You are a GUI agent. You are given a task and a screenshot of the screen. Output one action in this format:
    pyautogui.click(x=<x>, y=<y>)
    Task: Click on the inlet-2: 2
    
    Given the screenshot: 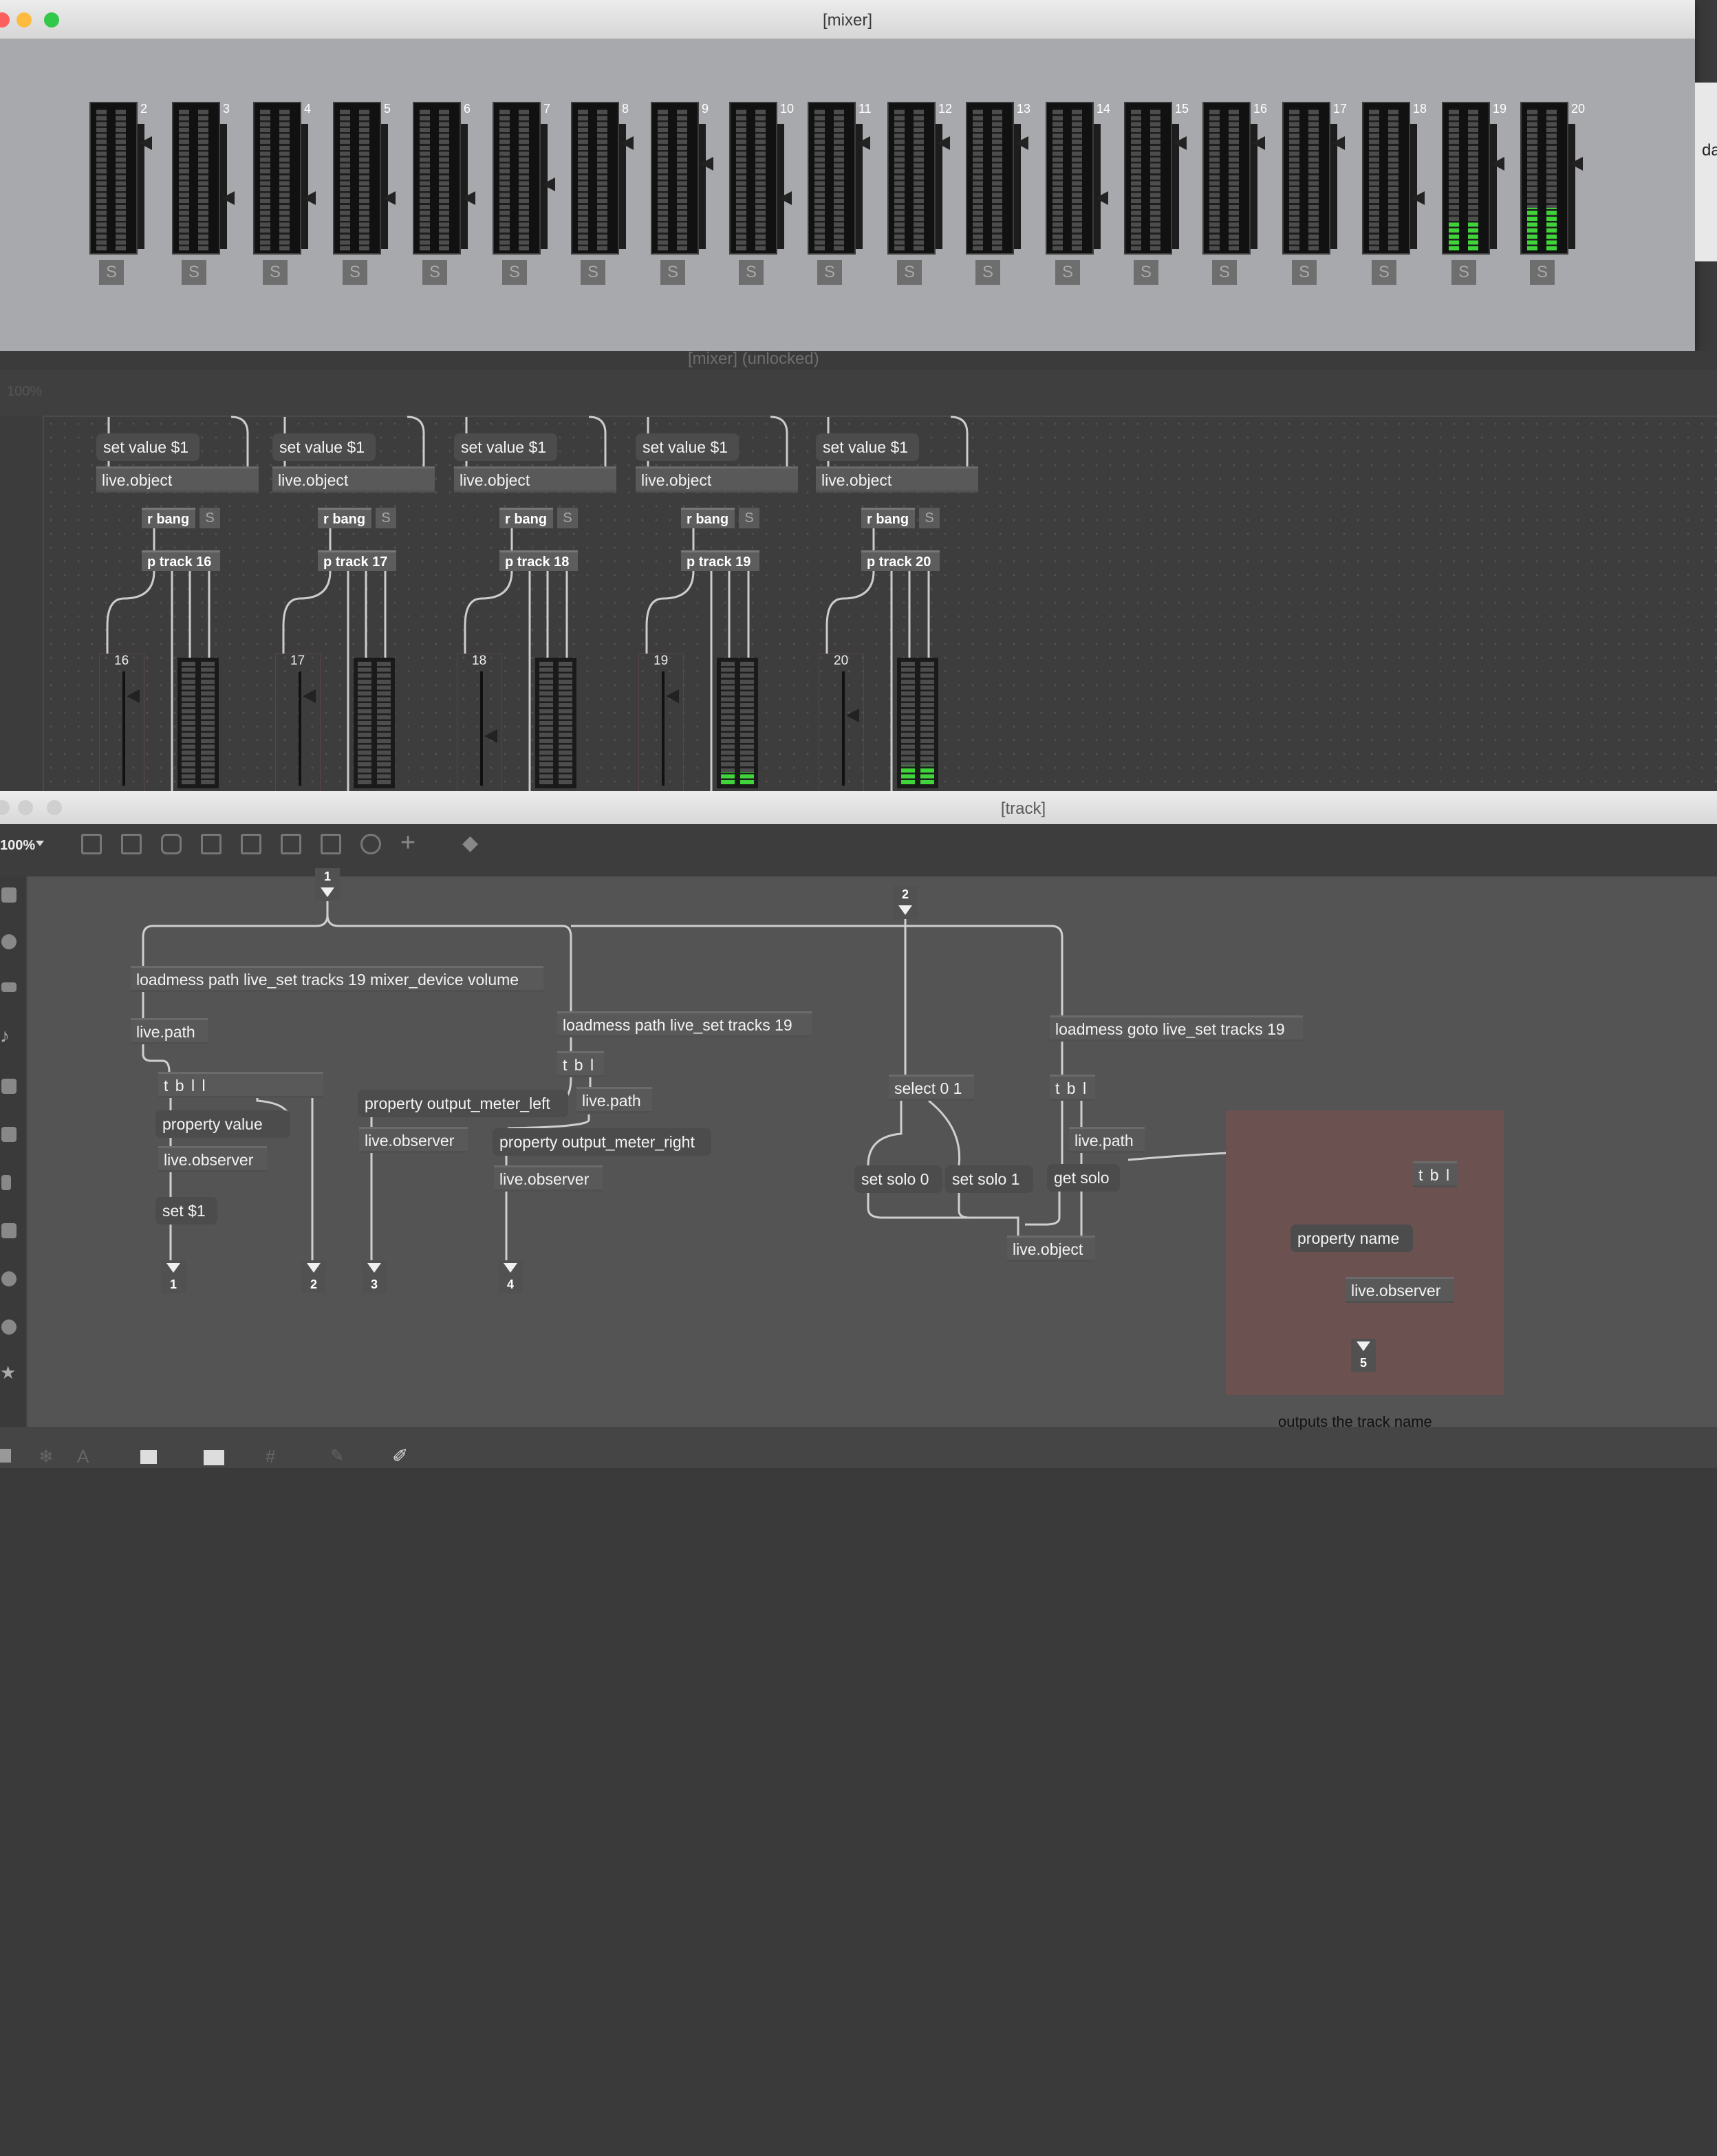 What is the action you would take?
    pyautogui.click(x=906, y=902)
    